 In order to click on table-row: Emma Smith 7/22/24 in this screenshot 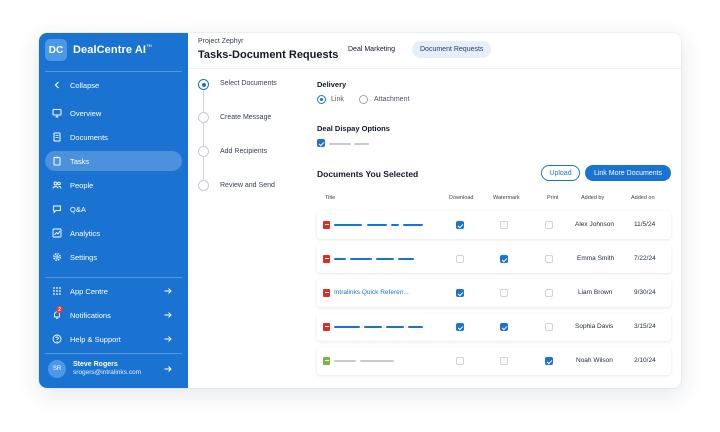, I will do `click(494, 259)`.